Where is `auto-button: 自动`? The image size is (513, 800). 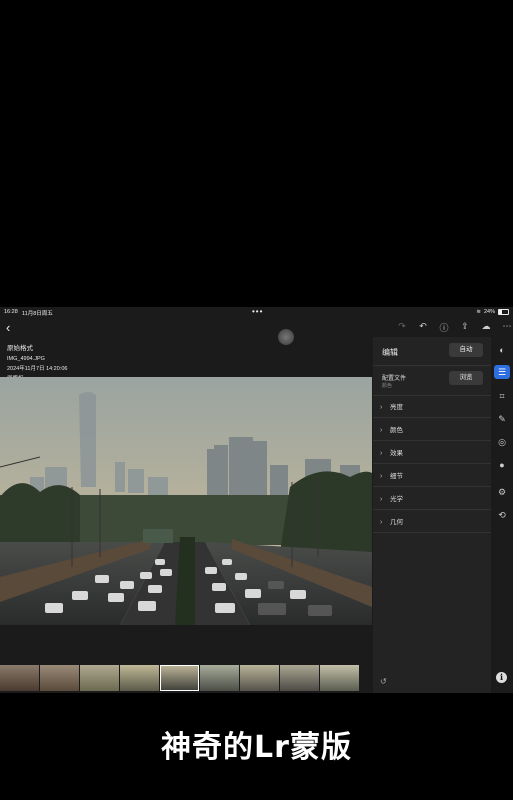 auto-button: 自动 is located at coordinates (466, 350).